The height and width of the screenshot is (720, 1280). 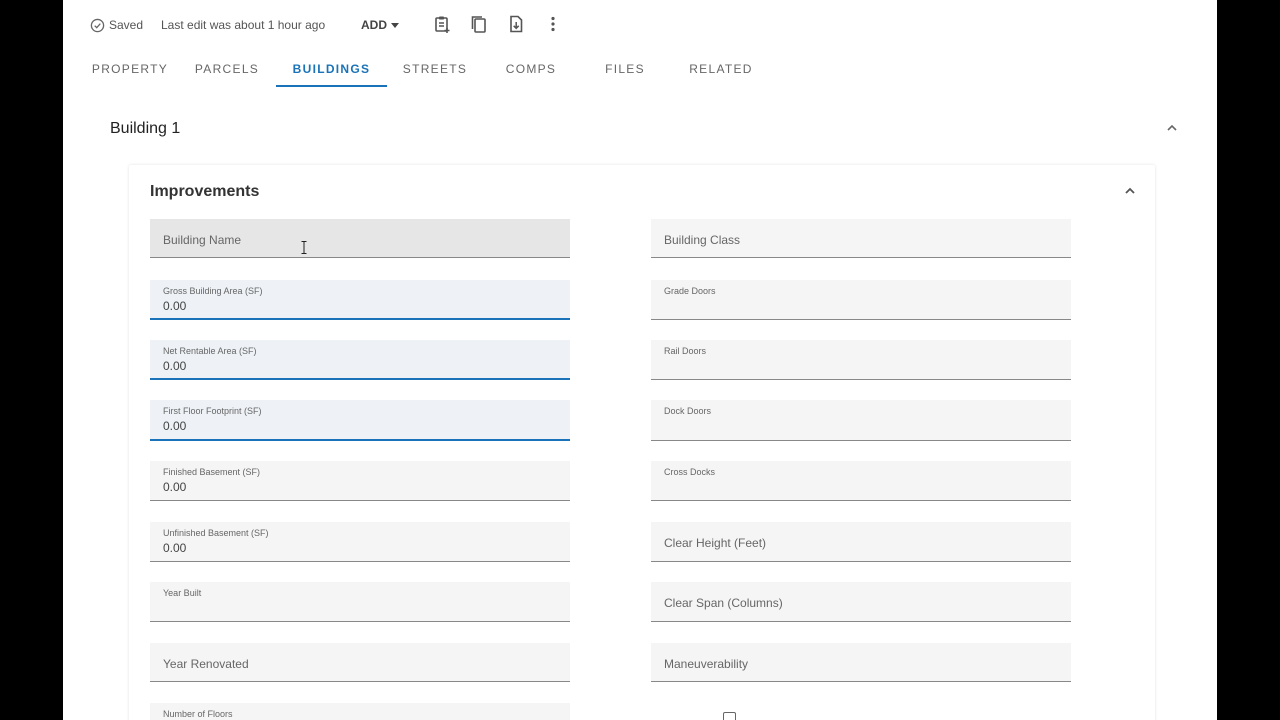 I want to click on building-title: Building 1, so click(x=145, y=128).